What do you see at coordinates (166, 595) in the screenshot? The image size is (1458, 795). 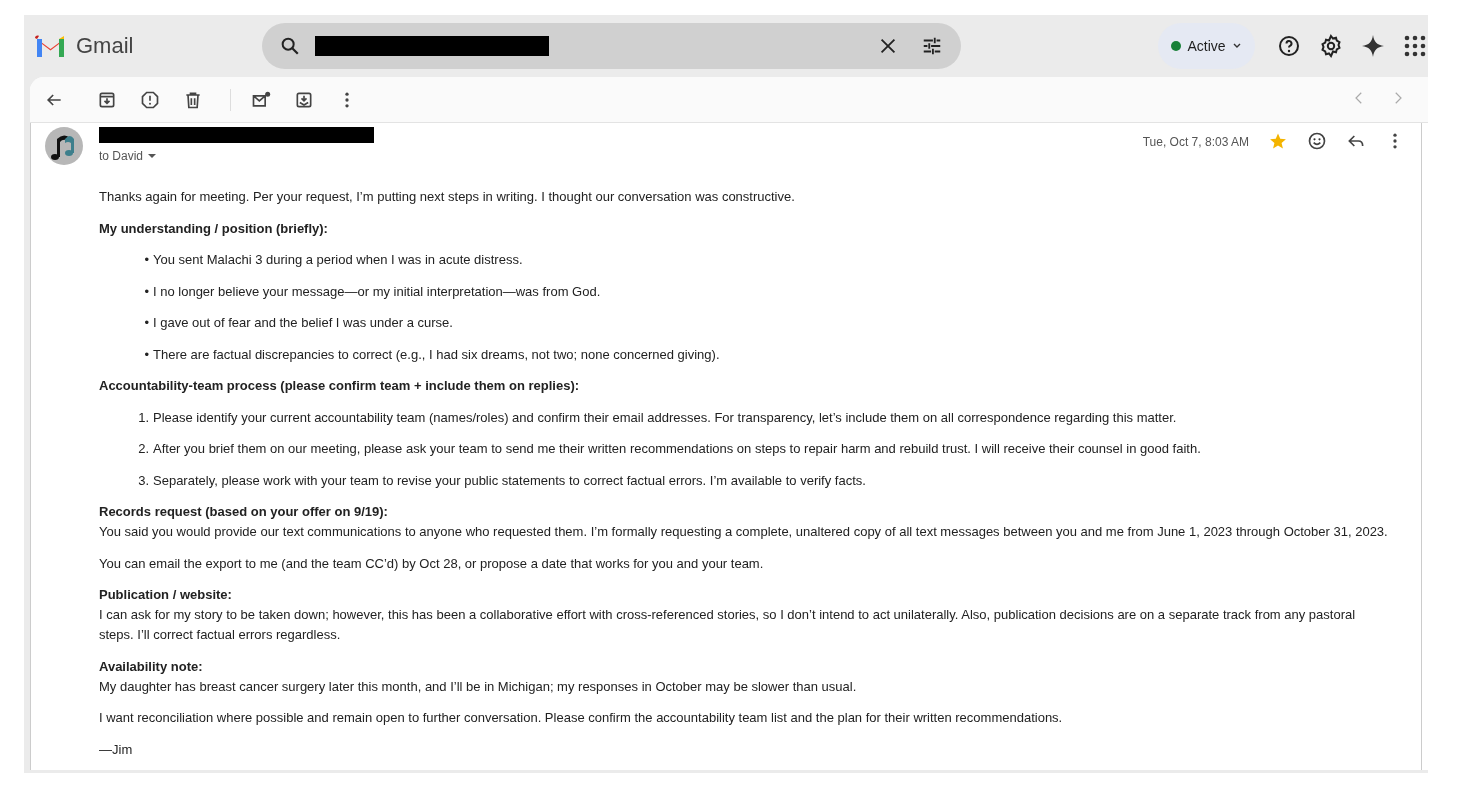 I see `section-heading: Publication / website:` at bounding box center [166, 595].